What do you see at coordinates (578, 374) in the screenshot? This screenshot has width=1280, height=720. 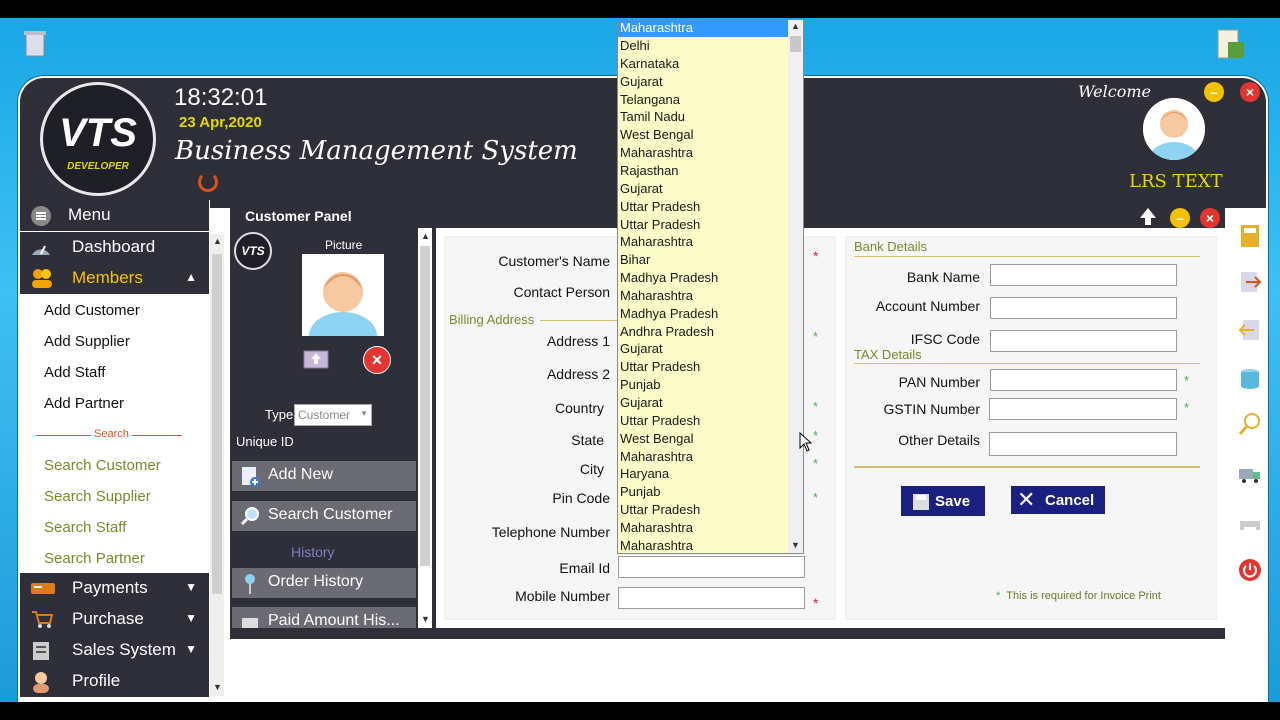 I see `address2-label: Address 2` at bounding box center [578, 374].